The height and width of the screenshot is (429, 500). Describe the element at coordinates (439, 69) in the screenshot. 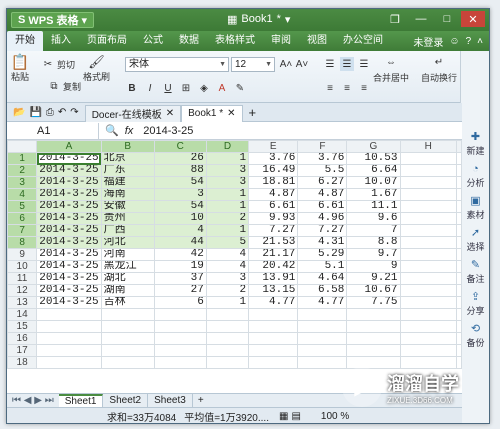

I see `wrap-text-button: ↵ 自动换行` at that location.